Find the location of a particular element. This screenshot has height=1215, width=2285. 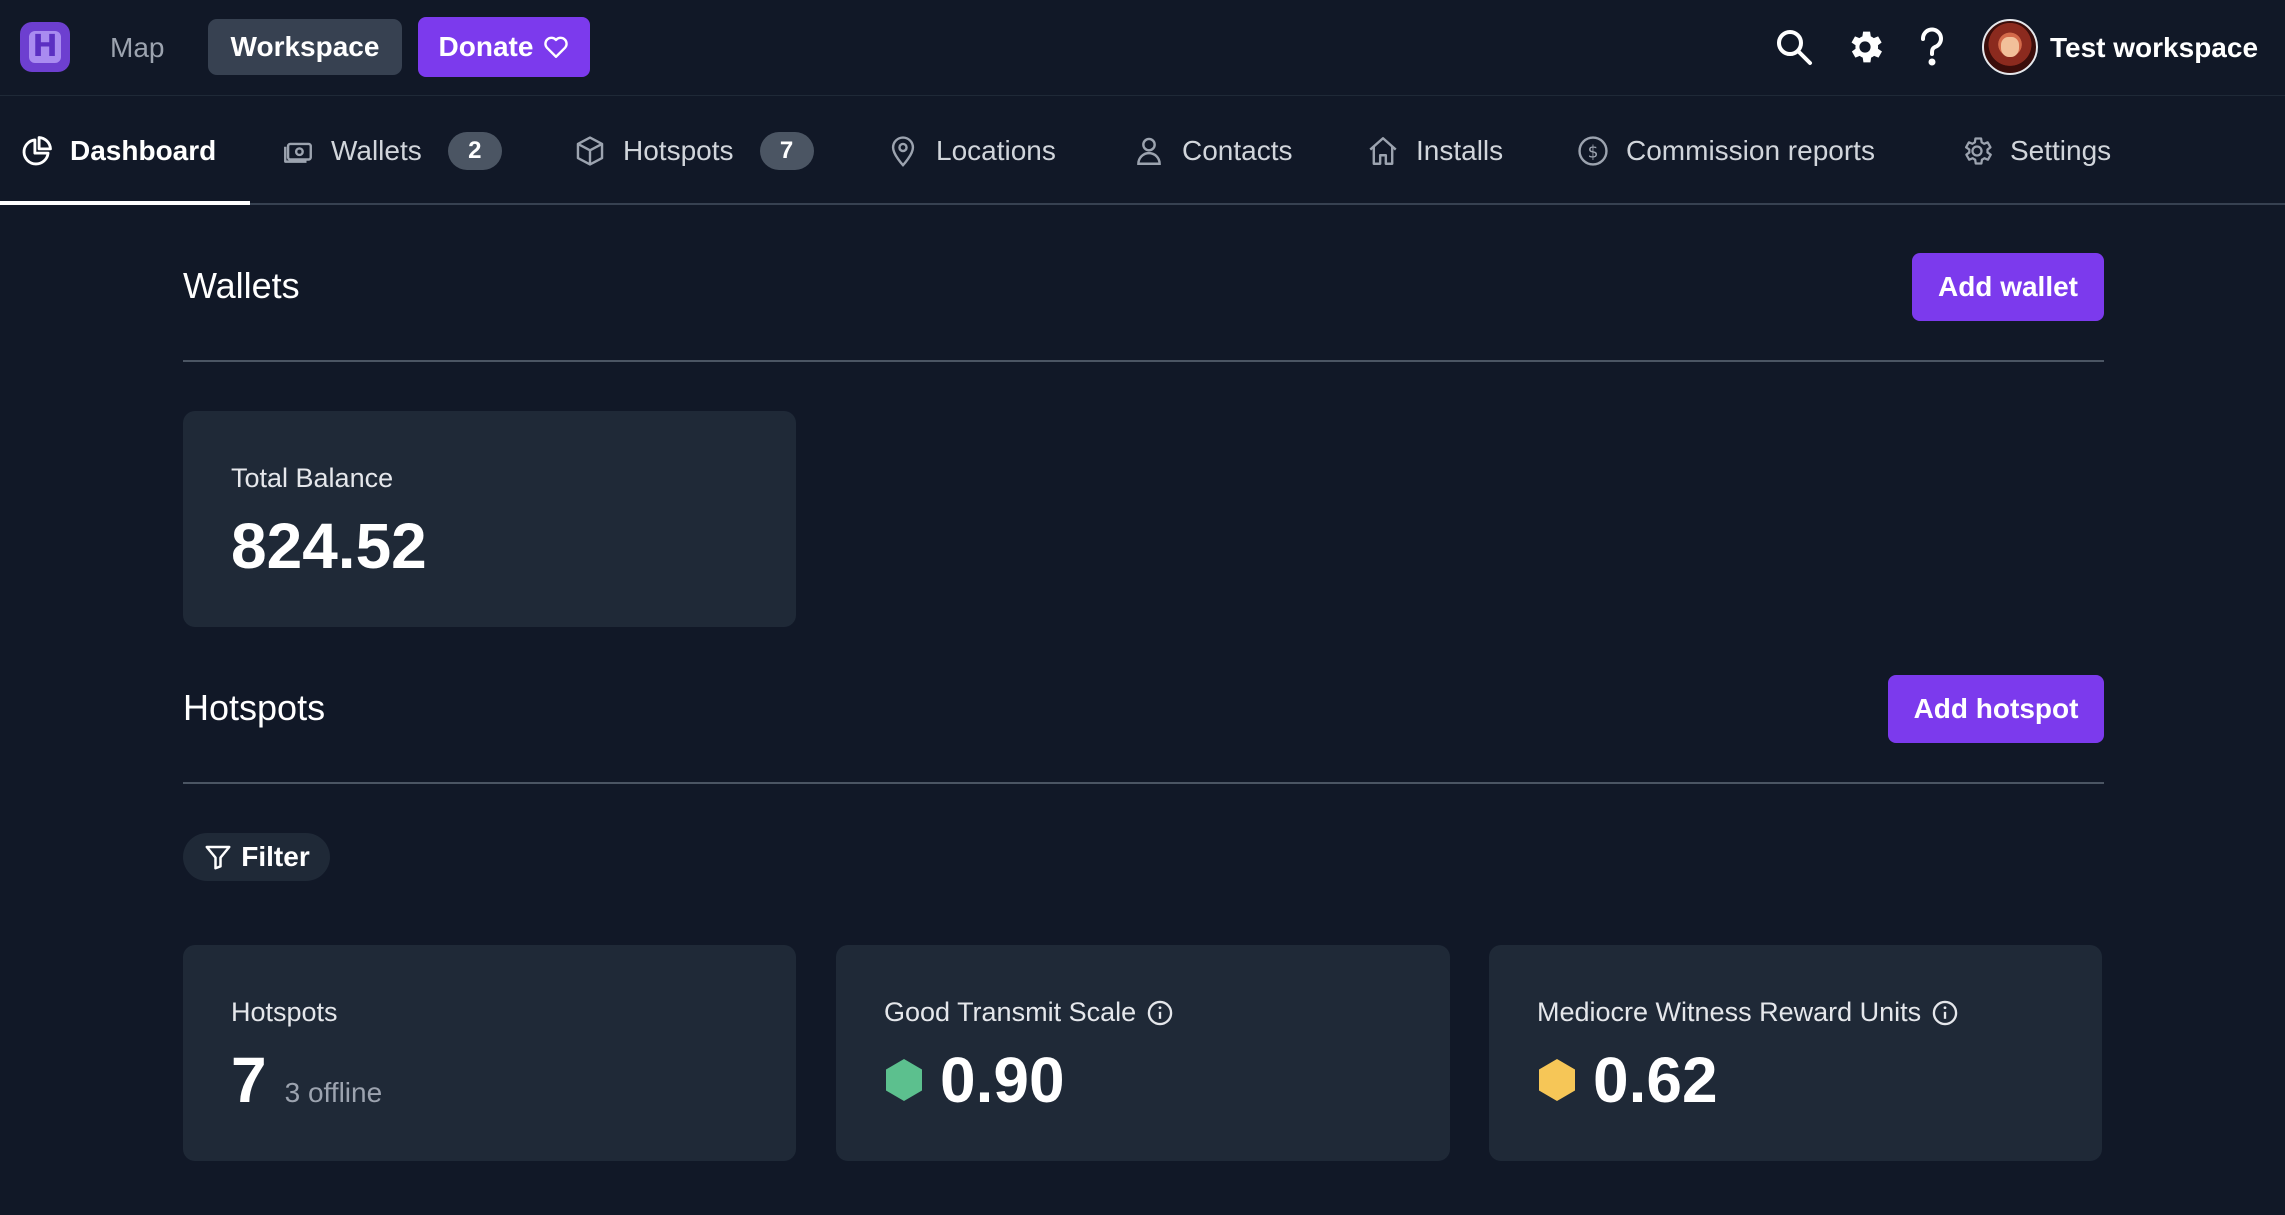

filter-button: Filter is located at coordinates (256, 857).